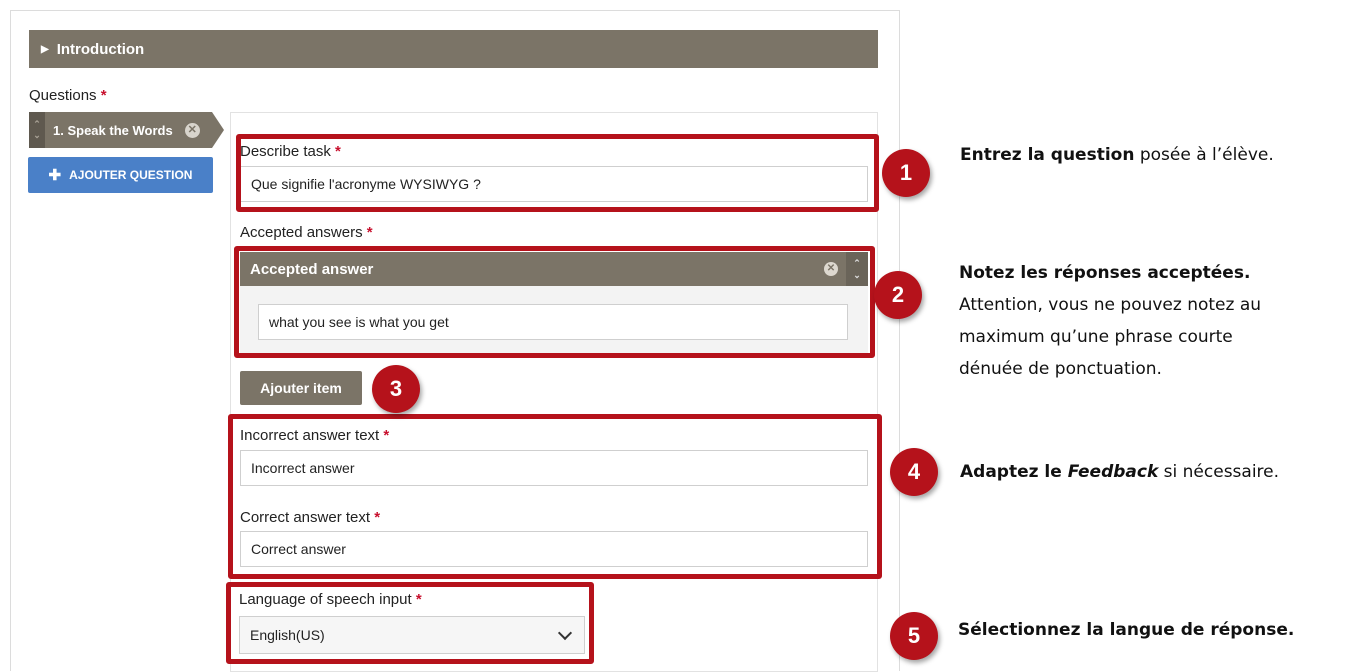 Image resolution: width=1346 pixels, height=672 pixels. I want to click on questions-label: Questions *, so click(68, 95).